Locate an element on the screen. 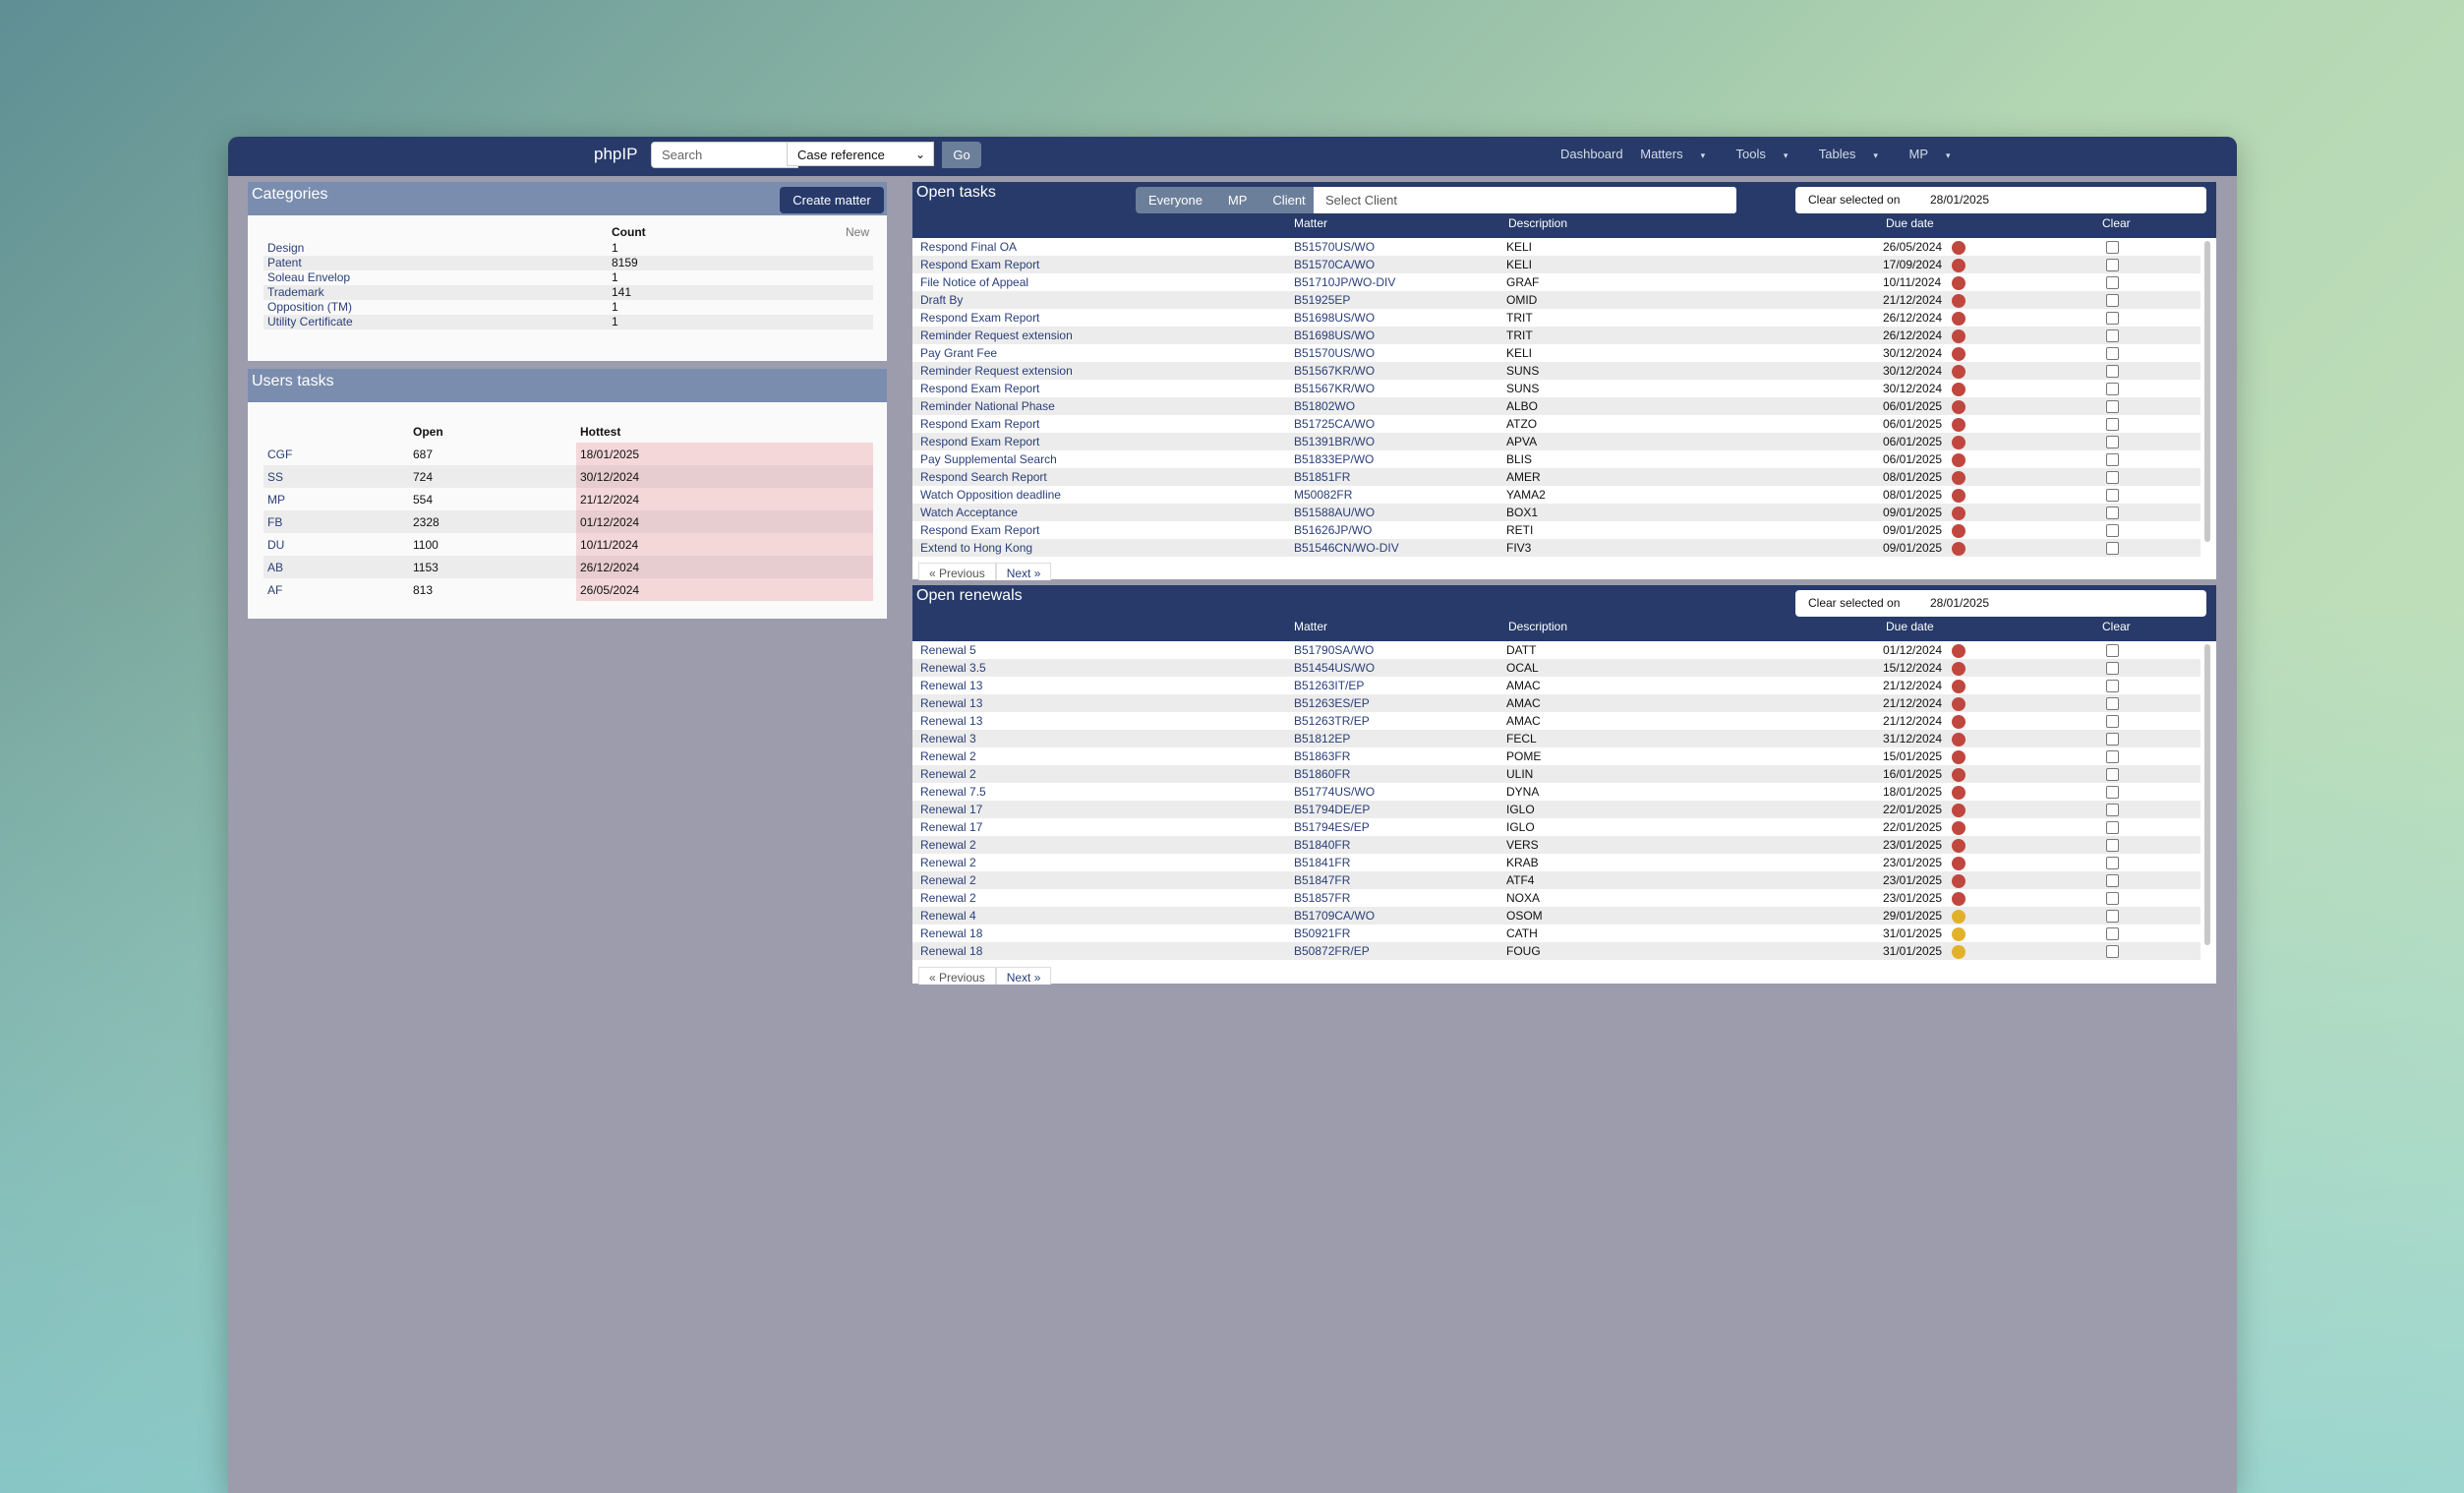 The width and height of the screenshot is (2464, 1493). category-row: Opposition (TM) 1 is located at coordinates (568, 307).